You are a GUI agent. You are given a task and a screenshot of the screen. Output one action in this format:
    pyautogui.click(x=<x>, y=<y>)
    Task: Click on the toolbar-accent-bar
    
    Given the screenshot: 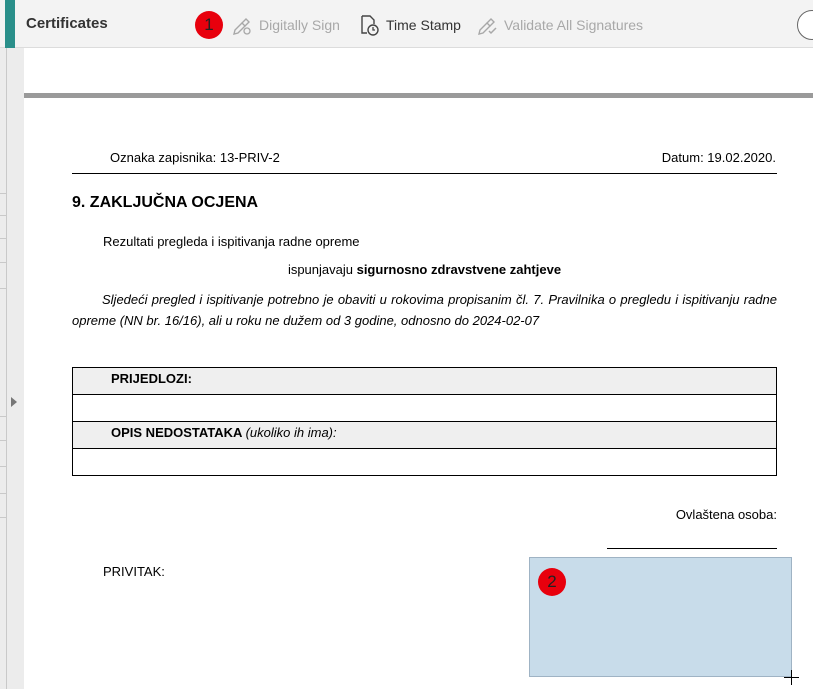 What is the action you would take?
    pyautogui.click(x=10, y=24)
    